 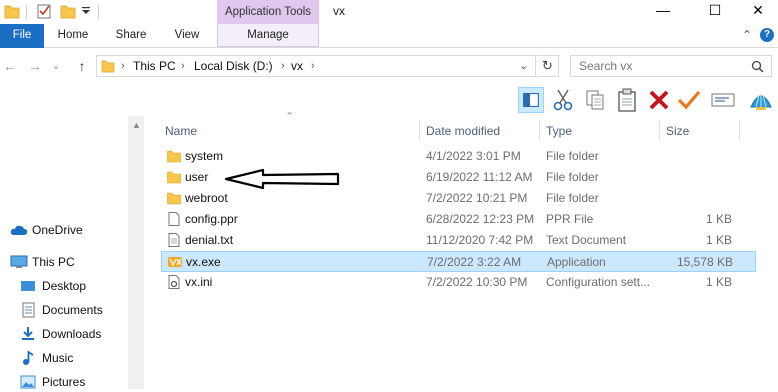 What do you see at coordinates (715, 12) in the screenshot?
I see `maximize-button: ☐` at bounding box center [715, 12].